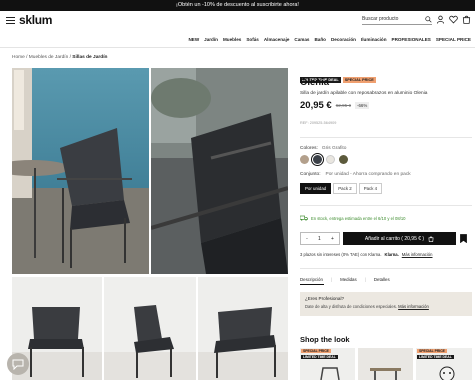 Image resolution: width=475 pixels, height=380 pixels. Describe the element at coordinates (374, 39) in the screenshot. I see `nav-item-iluminacion: Iluminación` at that location.